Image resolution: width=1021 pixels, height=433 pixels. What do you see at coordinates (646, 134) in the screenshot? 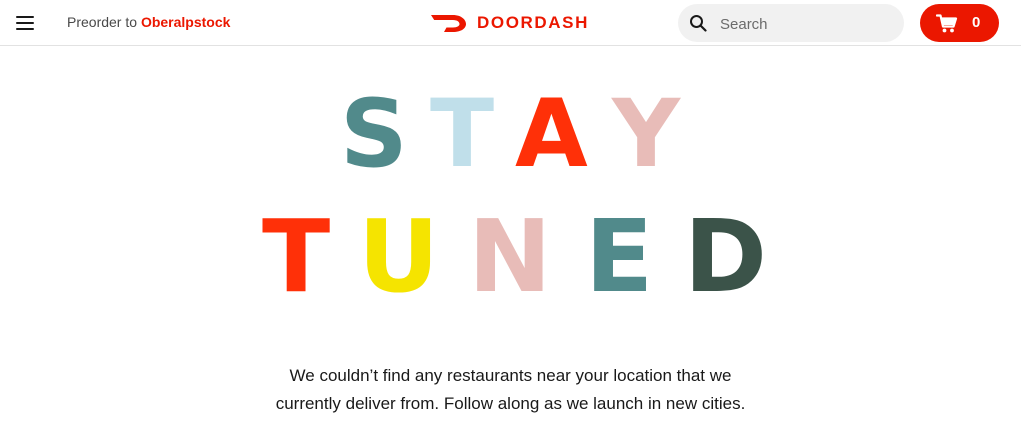
I see `headline-letter: Y` at bounding box center [646, 134].